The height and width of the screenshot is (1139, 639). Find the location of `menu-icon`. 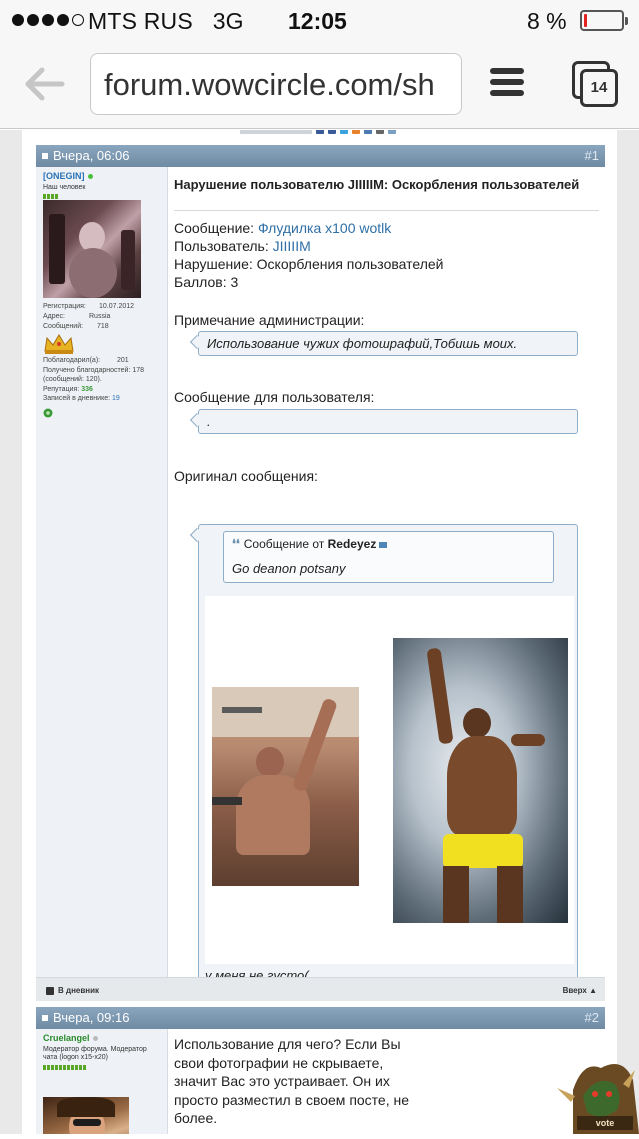

menu-icon is located at coordinates (507, 84).